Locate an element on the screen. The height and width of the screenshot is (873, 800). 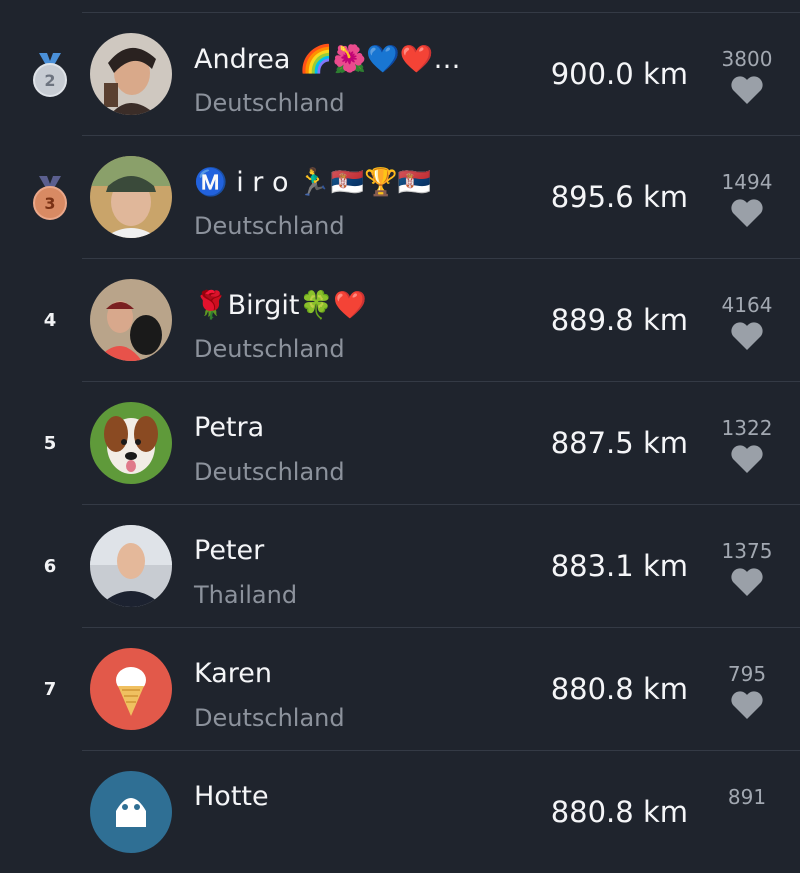
like-count: 891 is located at coordinates (747, 797).